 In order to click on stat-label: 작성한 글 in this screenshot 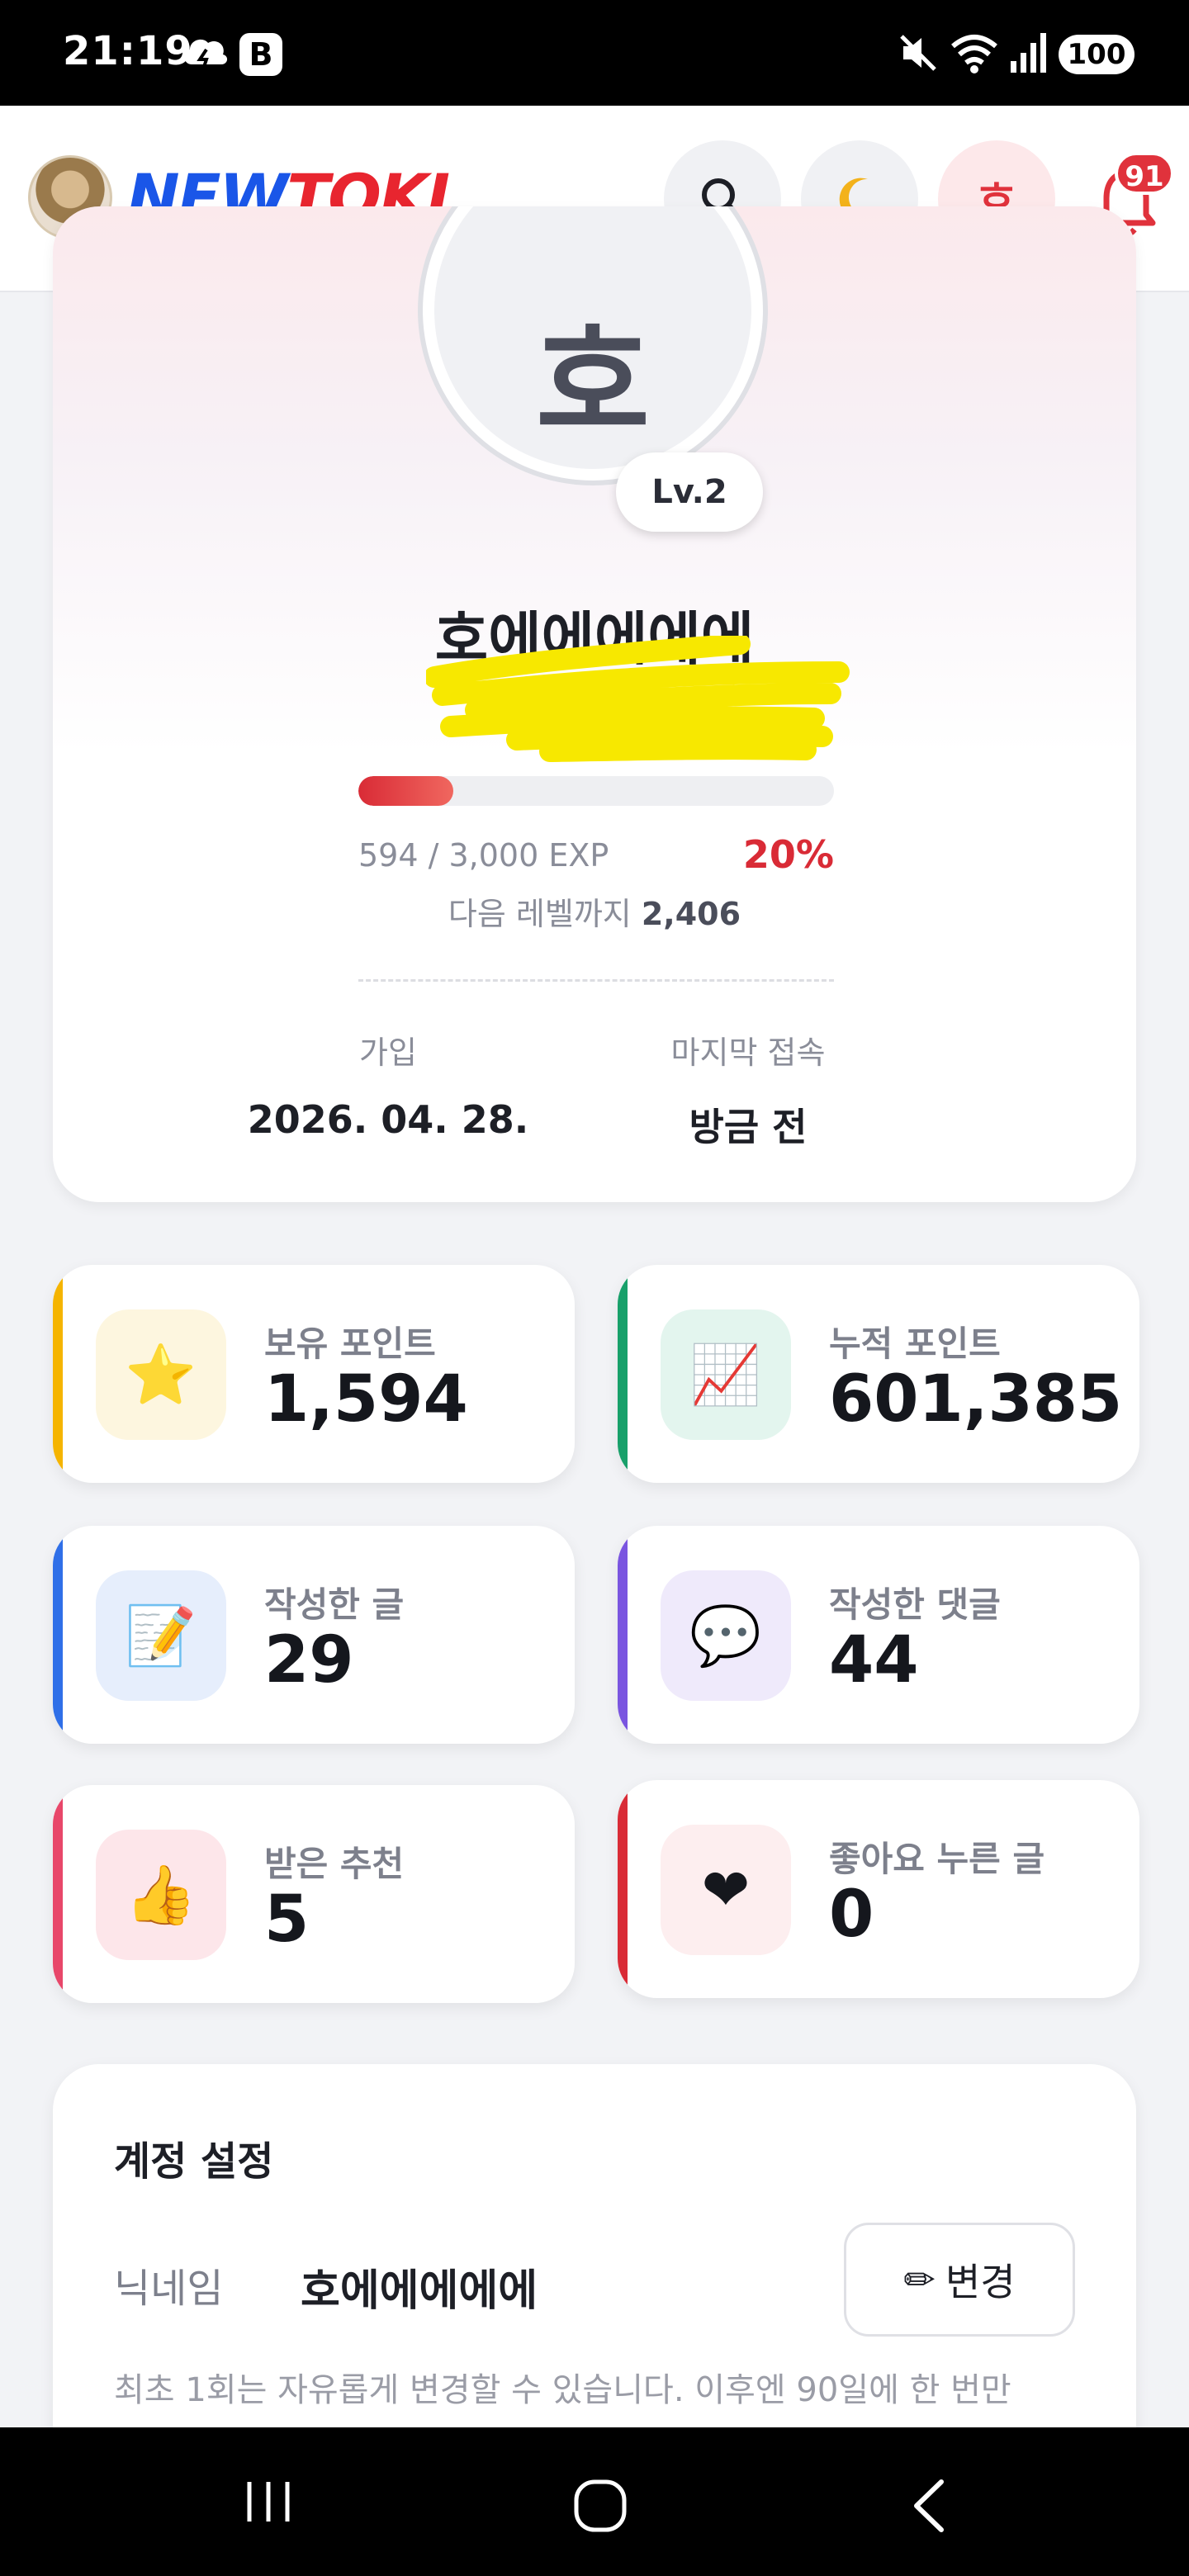, I will do `click(334, 1604)`.